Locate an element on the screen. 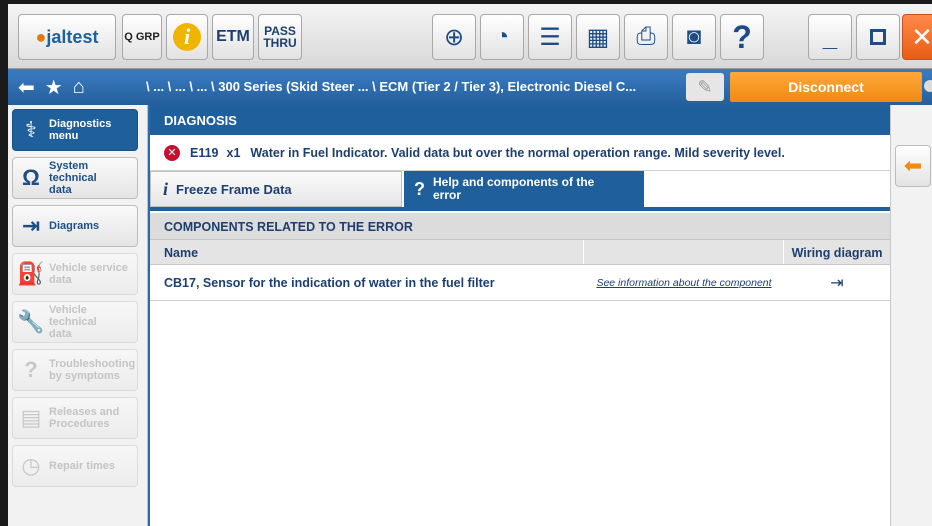 The width and height of the screenshot is (932, 526). sidebar-item-diagrams: ⇥ Diagrams is located at coordinates (75, 226).